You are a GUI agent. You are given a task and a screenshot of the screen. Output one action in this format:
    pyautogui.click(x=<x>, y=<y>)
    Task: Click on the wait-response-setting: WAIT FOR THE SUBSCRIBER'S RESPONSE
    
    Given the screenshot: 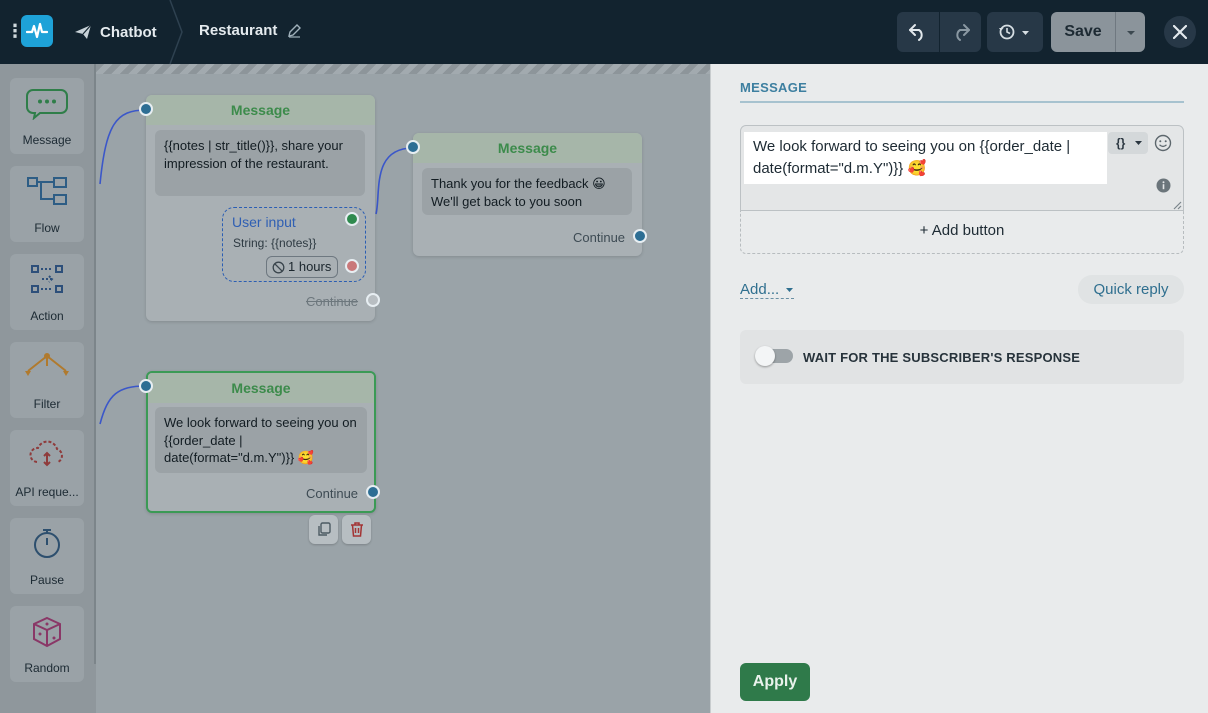 What is the action you would take?
    pyautogui.click(x=962, y=357)
    